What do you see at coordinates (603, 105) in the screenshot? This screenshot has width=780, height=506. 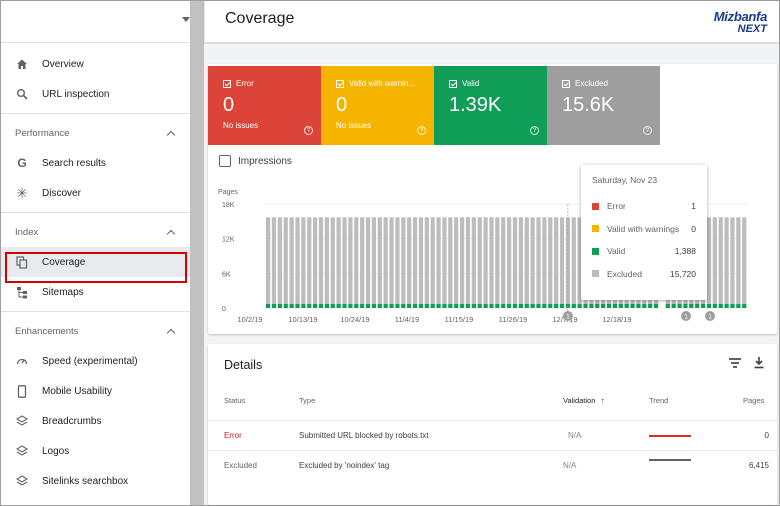 I see `tile-excluded: Excluded 15.6K ?` at bounding box center [603, 105].